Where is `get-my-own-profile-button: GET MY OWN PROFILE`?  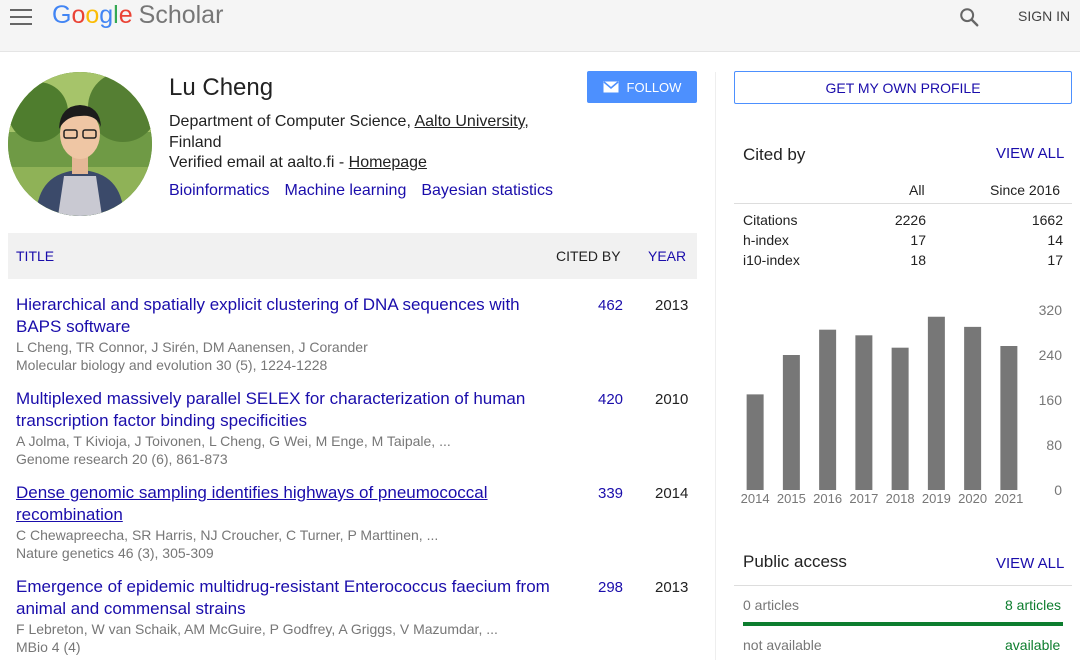 get-my-own-profile-button: GET MY OWN PROFILE is located at coordinates (903, 87).